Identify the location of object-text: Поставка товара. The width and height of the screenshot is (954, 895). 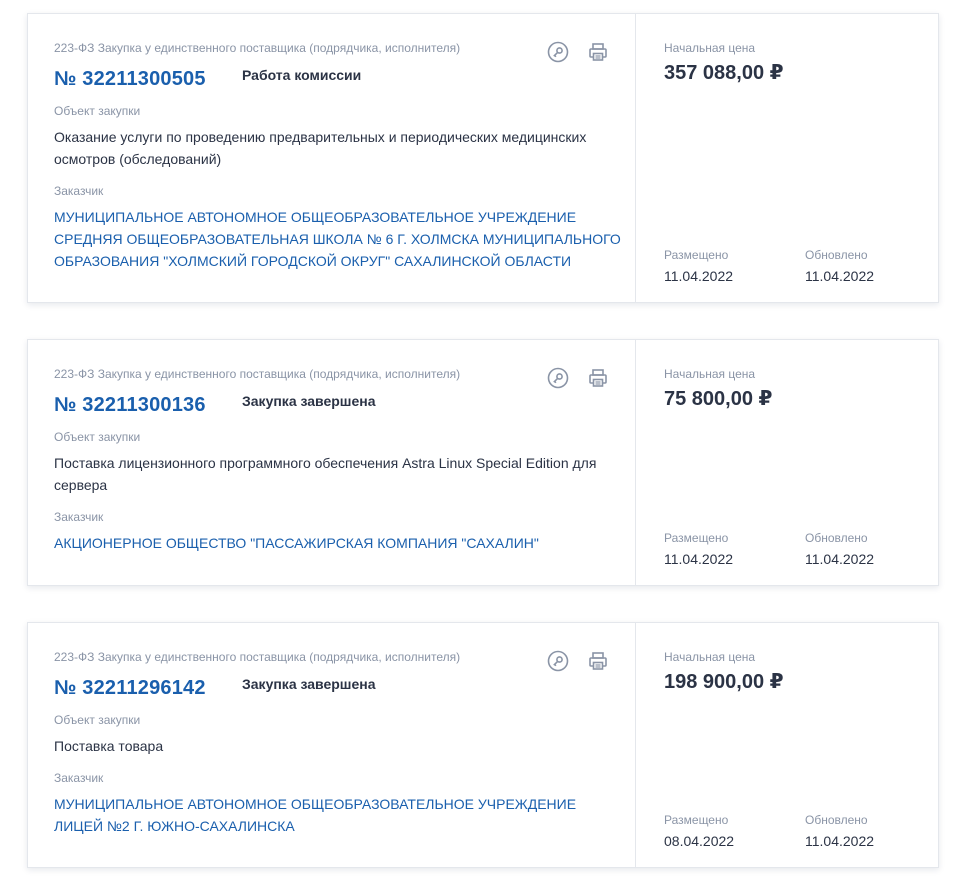
(109, 746).